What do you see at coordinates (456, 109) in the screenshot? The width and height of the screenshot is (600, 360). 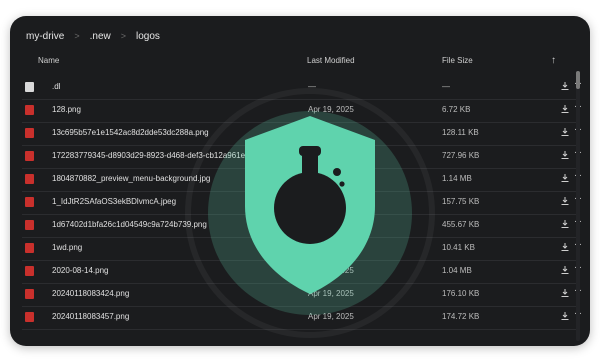 I see `file-size: 6.72 KB` at bounding box center [456, 109].